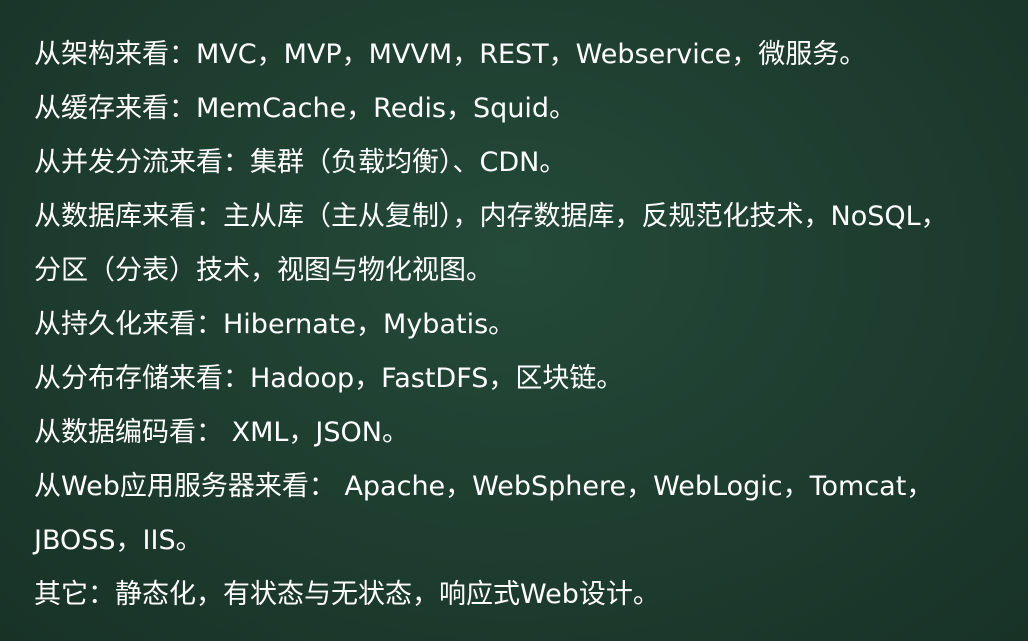  Describe the element at coordinates (305, 108) in the screenshot. I see `line-cache: 从缓存来看：MemCache，Redis，Squid。` at that location.